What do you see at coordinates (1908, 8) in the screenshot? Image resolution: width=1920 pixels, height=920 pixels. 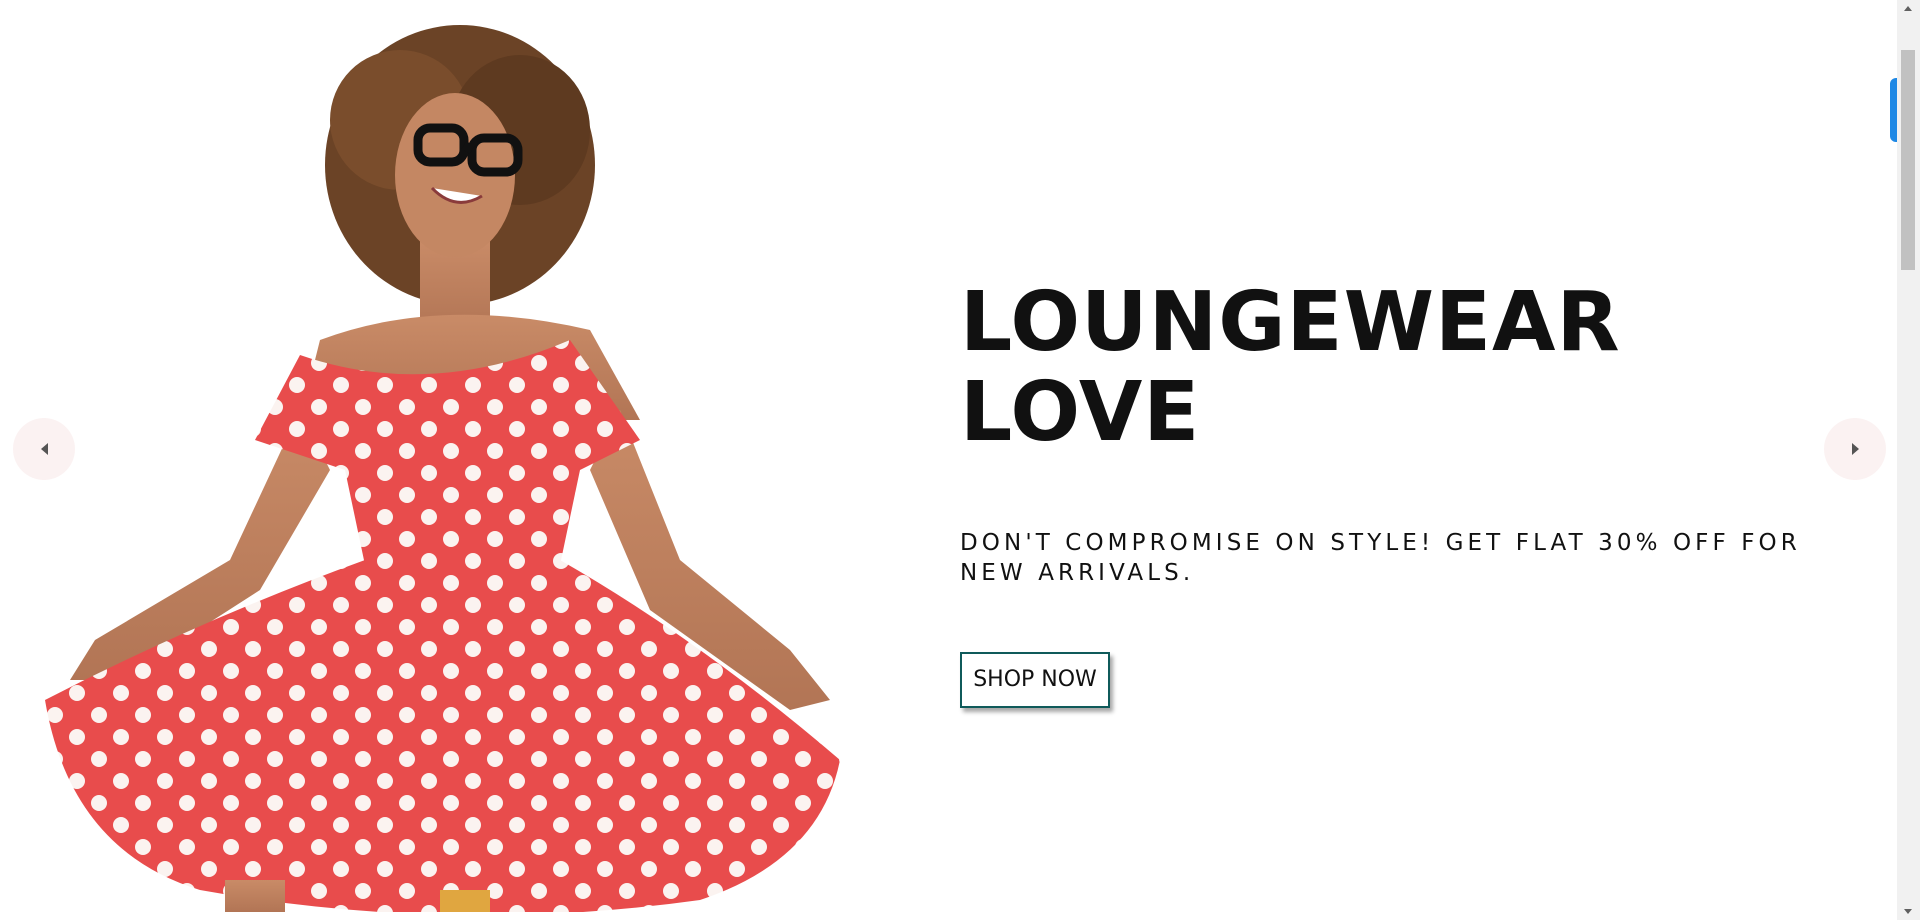 I see `scroll-up-arrow-icon` at bounding box center [1908, 8].